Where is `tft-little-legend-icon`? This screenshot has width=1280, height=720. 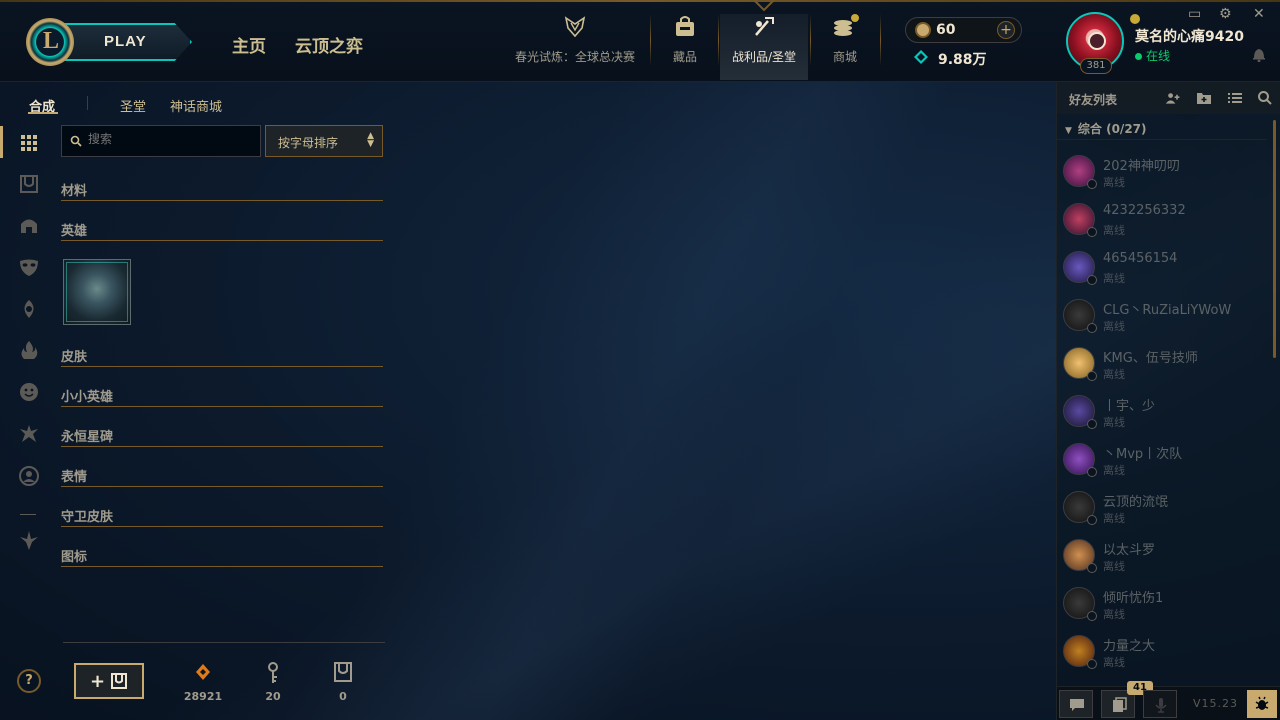 tft-little-legend-icon is located at coordinates (29, 541).